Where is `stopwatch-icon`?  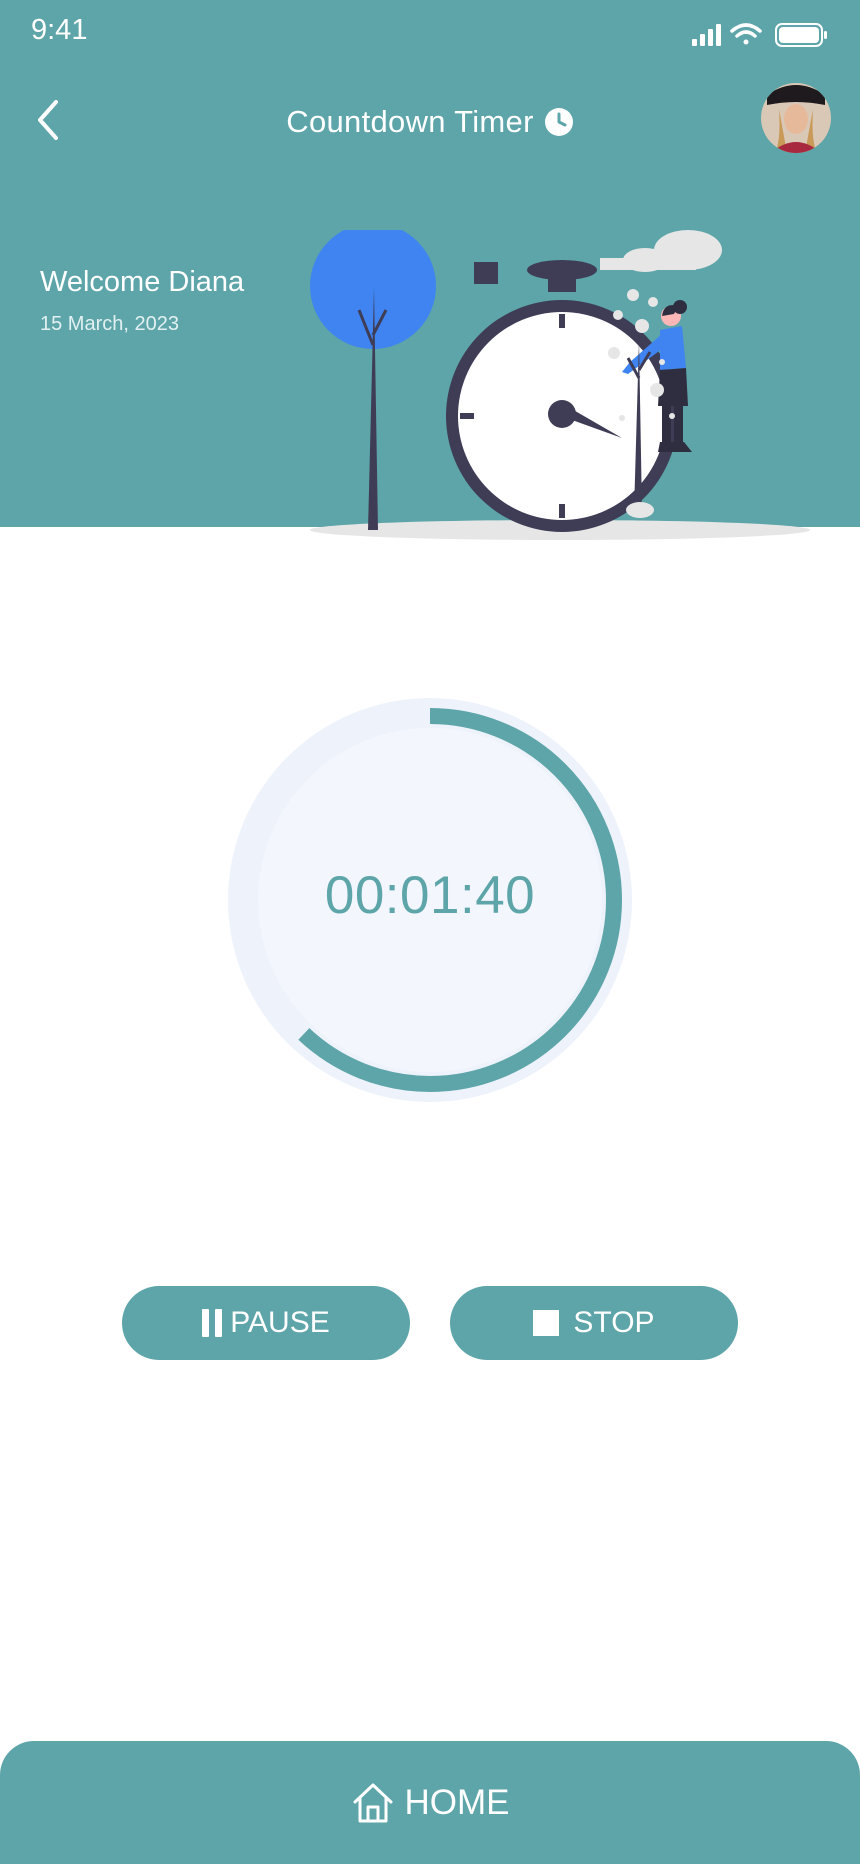 stopwatch-icon is located at coordinates (562, 396).